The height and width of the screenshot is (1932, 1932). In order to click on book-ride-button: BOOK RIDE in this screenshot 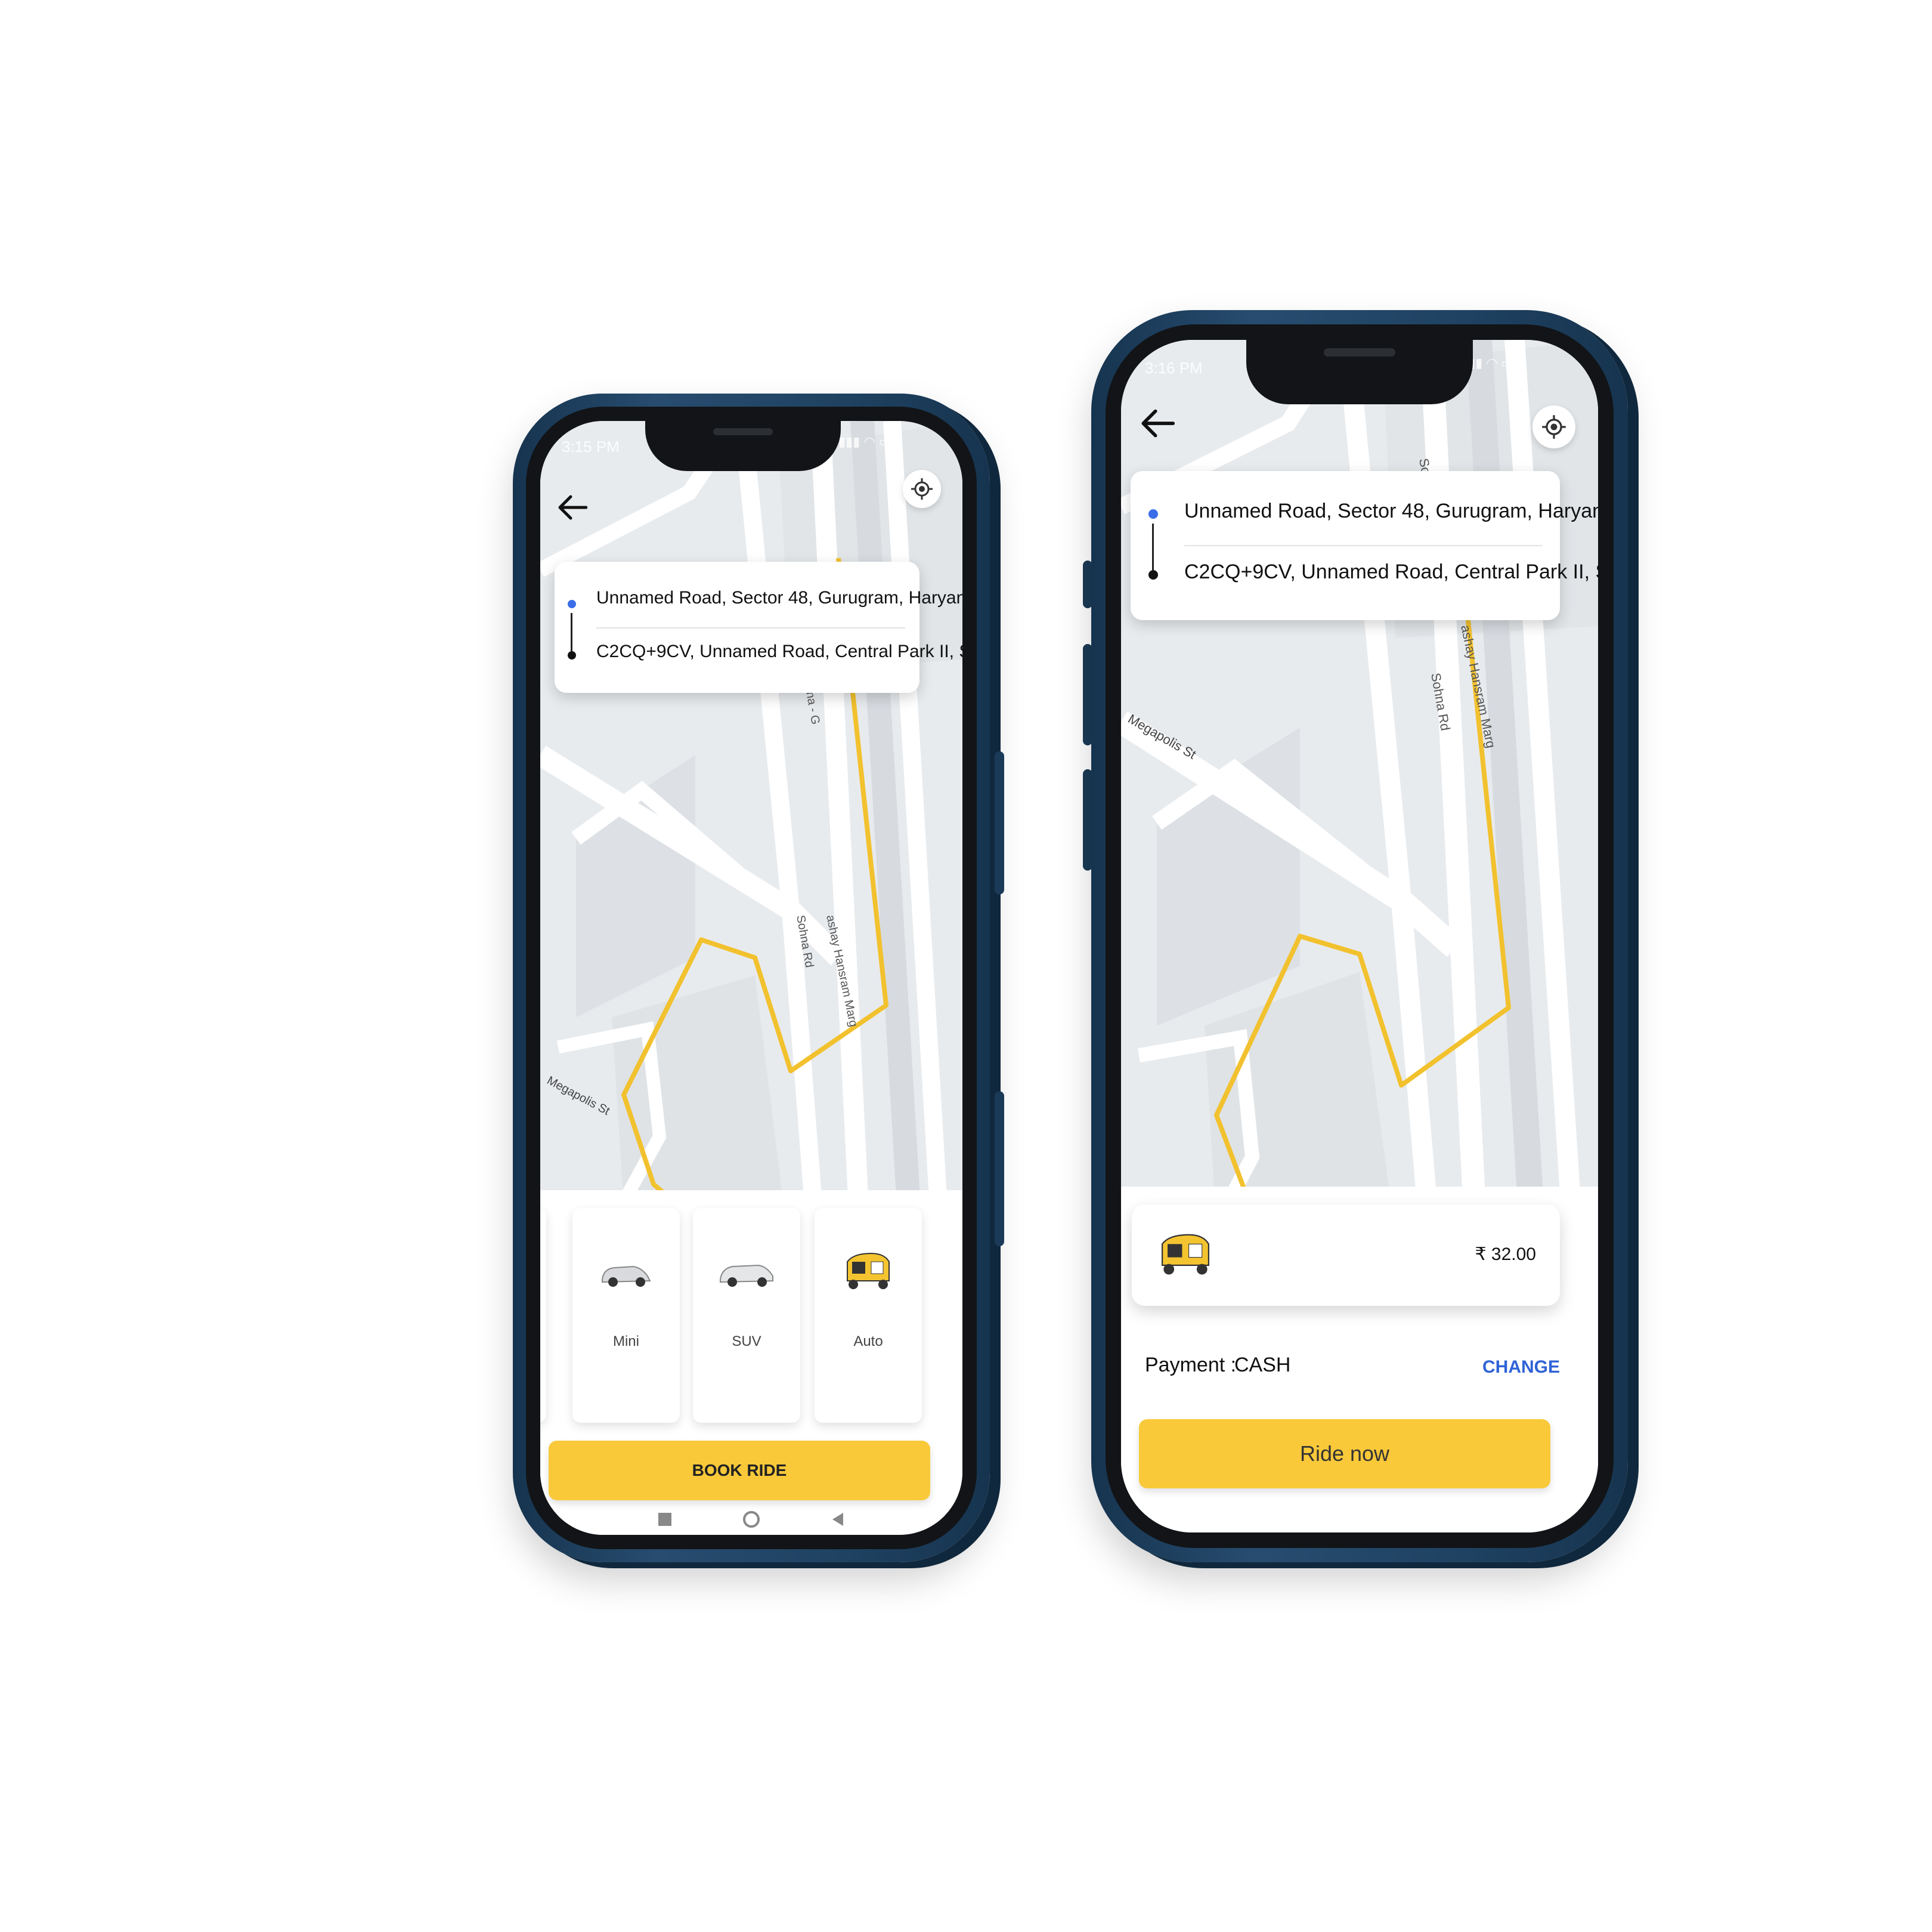, I will do `click(740, 1470)`.